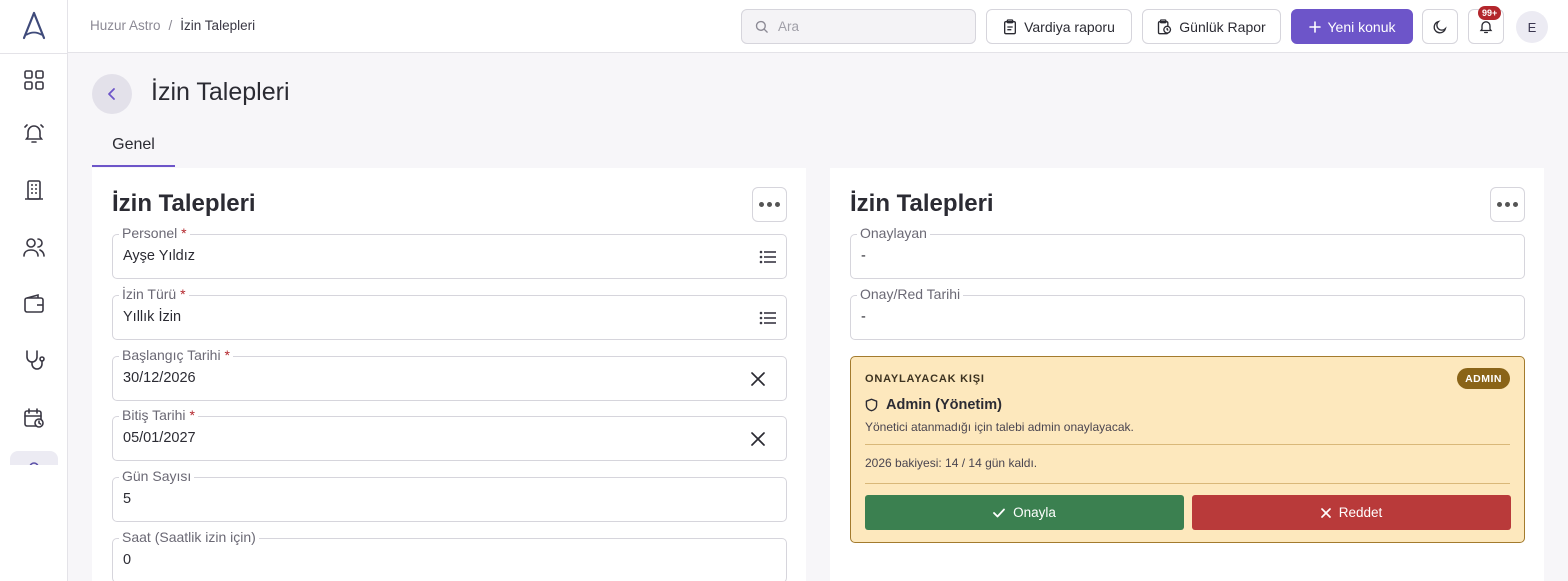 The image size is (1568, 581). What do you see at coordinates (34, 53) in the screenshot?
I see `sidebar-divider` at bounding box center [34, 53].